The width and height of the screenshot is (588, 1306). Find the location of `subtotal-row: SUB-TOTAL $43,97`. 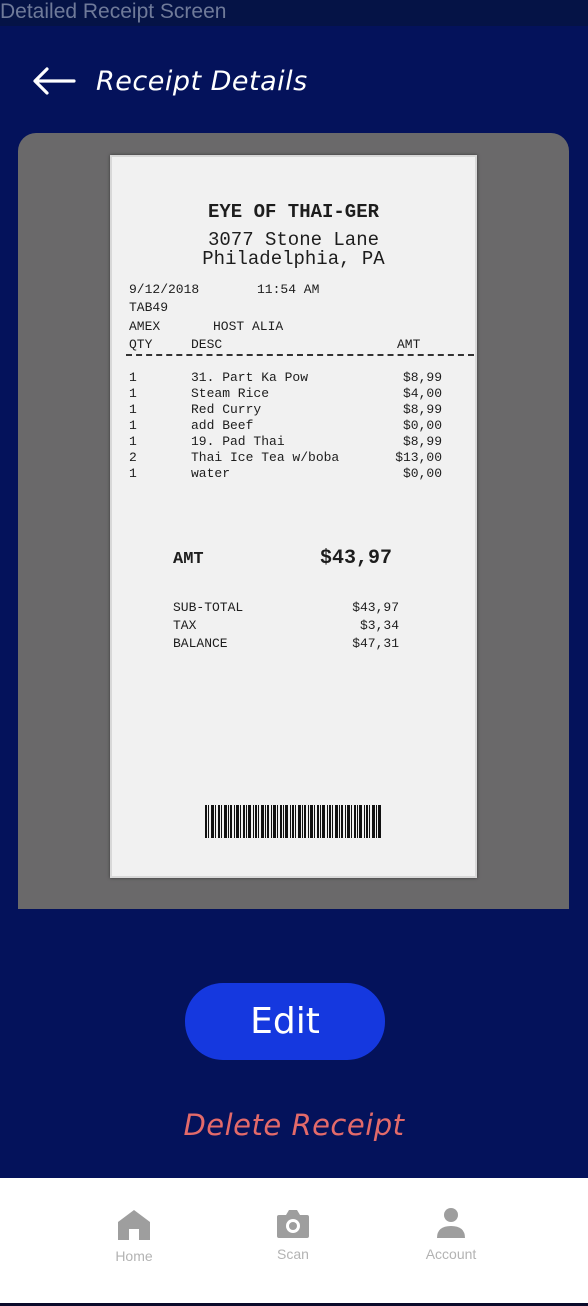

subtotal-row: SUB-TOTAL $43,97 is located at coordinates (286, 608).